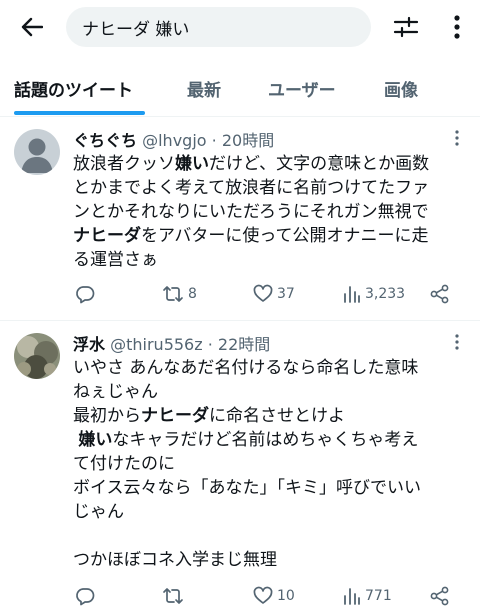 This screenshot has height=615, width=480. What do you see at coordinates (251, 212) in the screenshot?
I see `text-segment: ンとかそれなりにいただろうにそれガン無視で` at bounding box center [251, 212].